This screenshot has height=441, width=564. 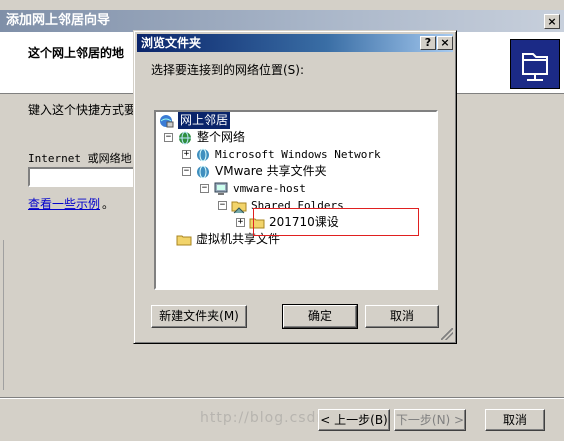 What do you see at coordinates (282, 21) in the screenshot?
I see `wizard-title: 添加网上邻居向导` at bounding box center [282, 21].